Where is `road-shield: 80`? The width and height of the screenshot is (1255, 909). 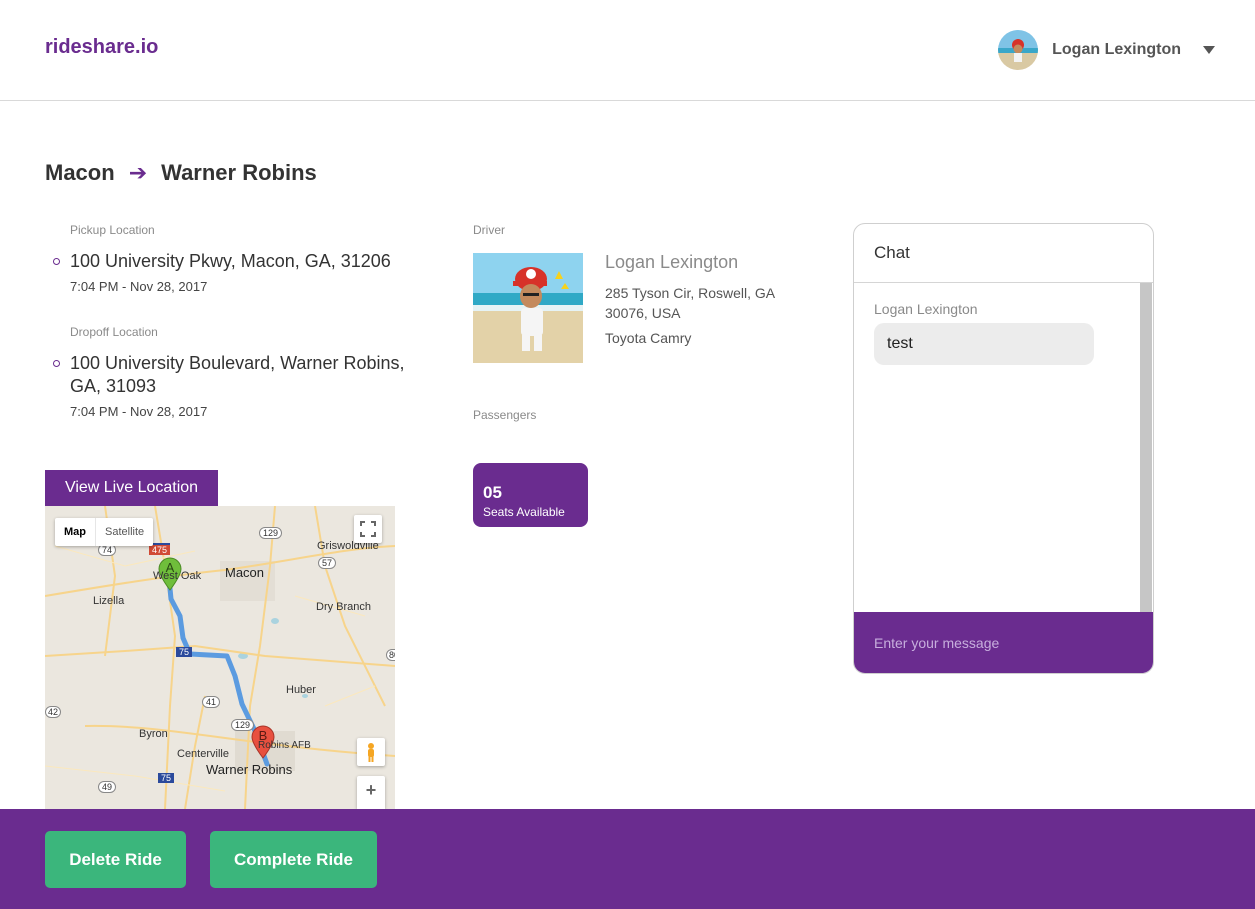 road-shield: 80 is located at coordinates (390, 655).